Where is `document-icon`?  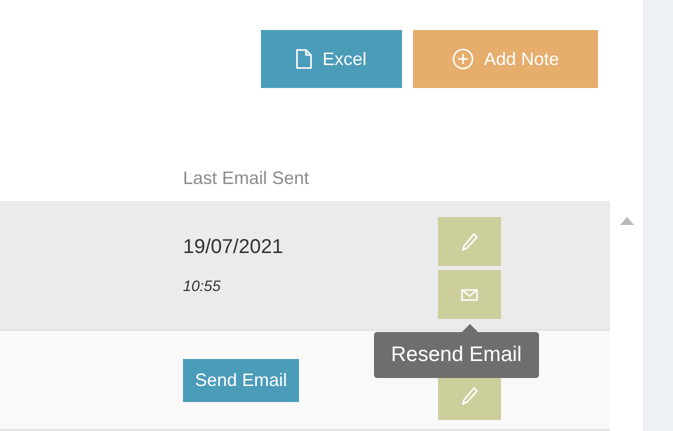 document-icon is located at coordinates (304, 59).